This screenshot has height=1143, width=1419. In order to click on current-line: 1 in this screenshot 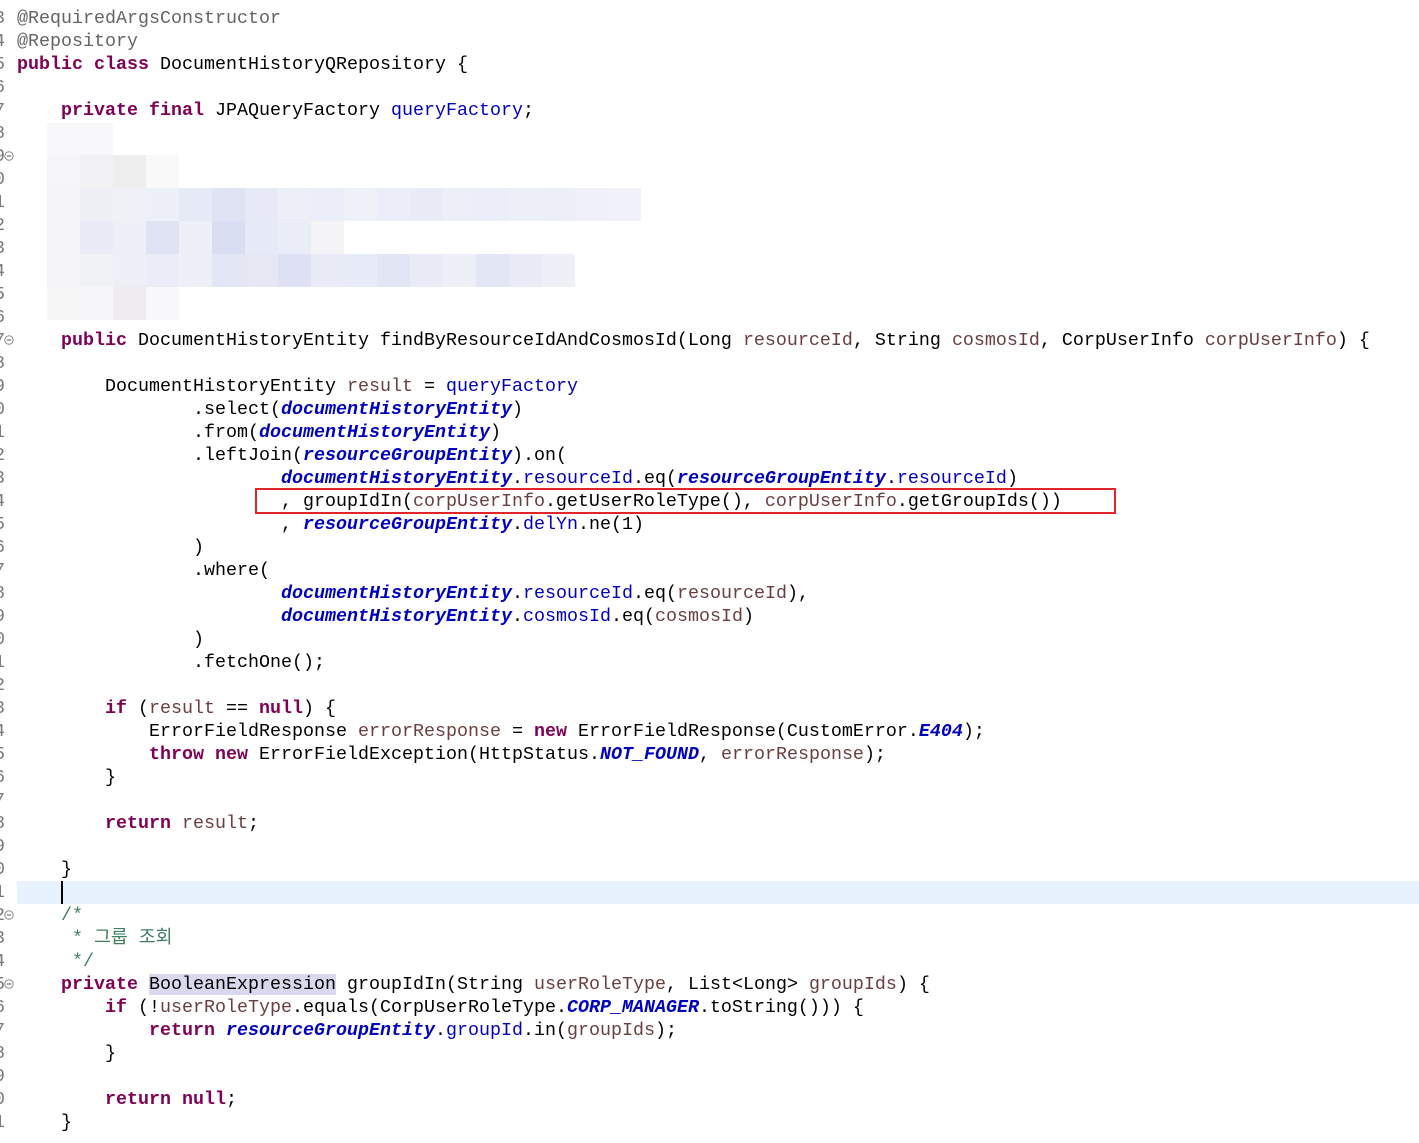, I will do `click(709, 892)`.